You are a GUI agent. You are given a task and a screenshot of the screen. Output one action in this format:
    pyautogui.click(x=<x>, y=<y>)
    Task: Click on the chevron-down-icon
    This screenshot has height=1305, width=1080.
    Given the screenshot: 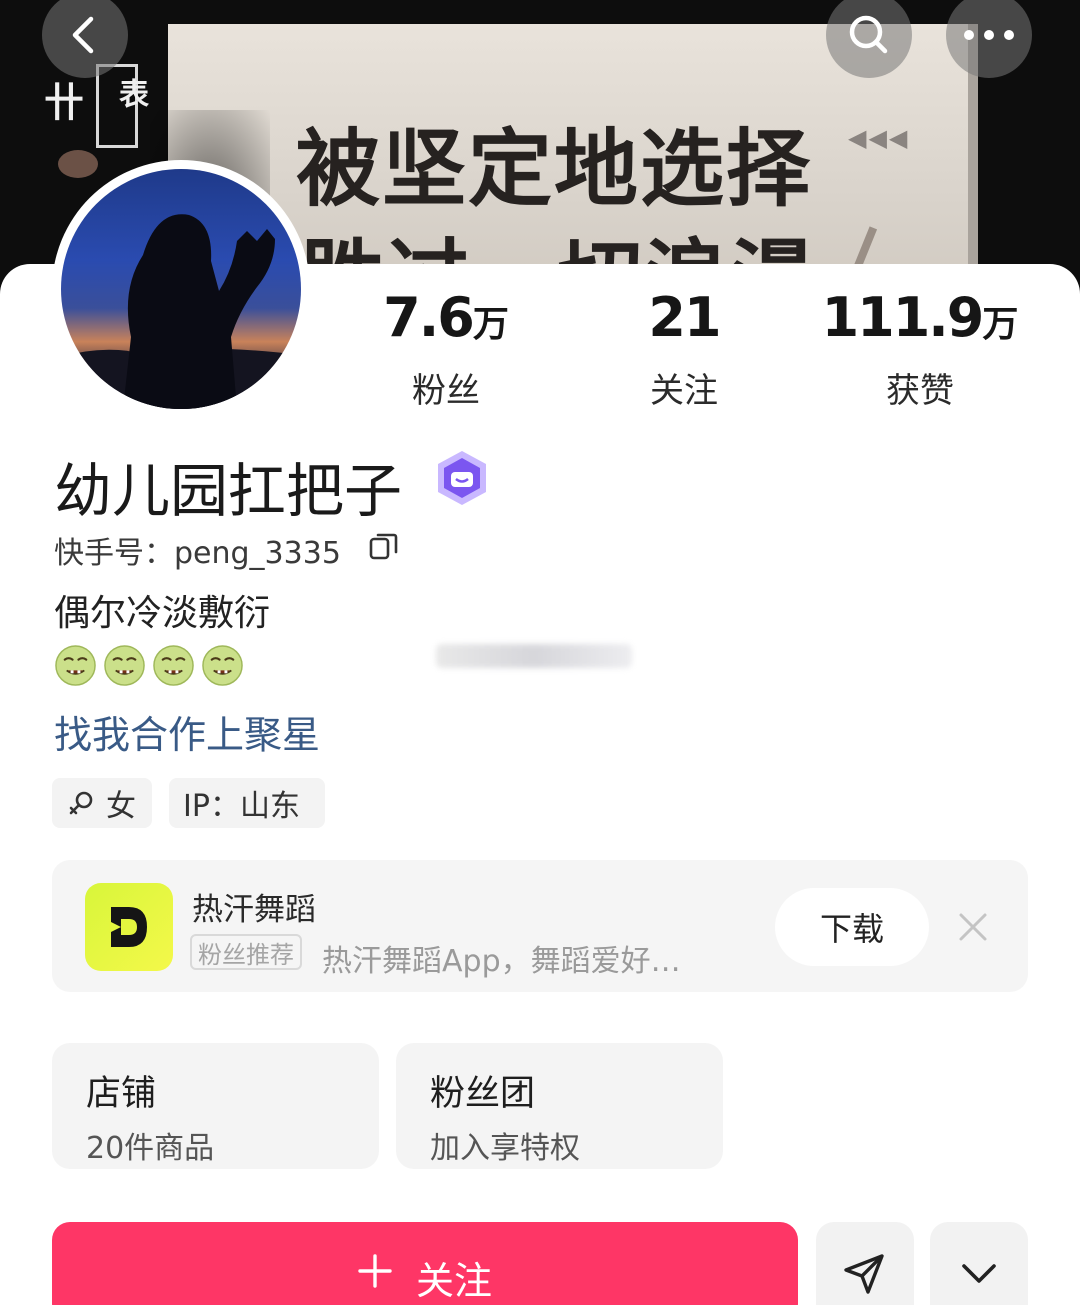 What is the action you would take?
    pyautogui.click(x=979, y=1273)
    